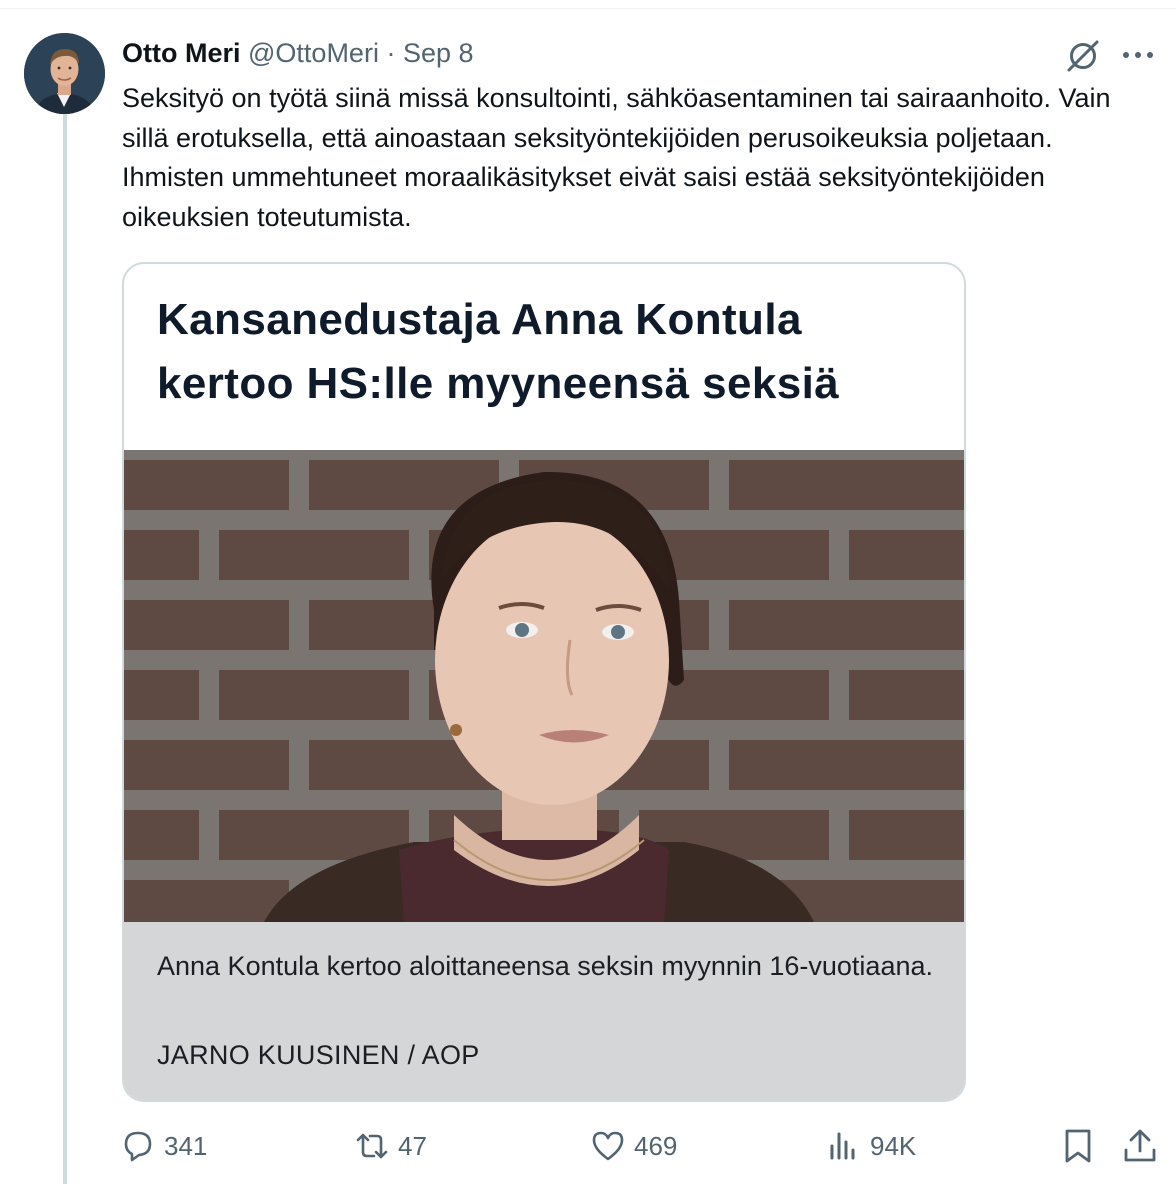  What do you see at coordinates (608, 1146) in the screenshot?
I see `heart-icon` at bounding box center [608, 1146].